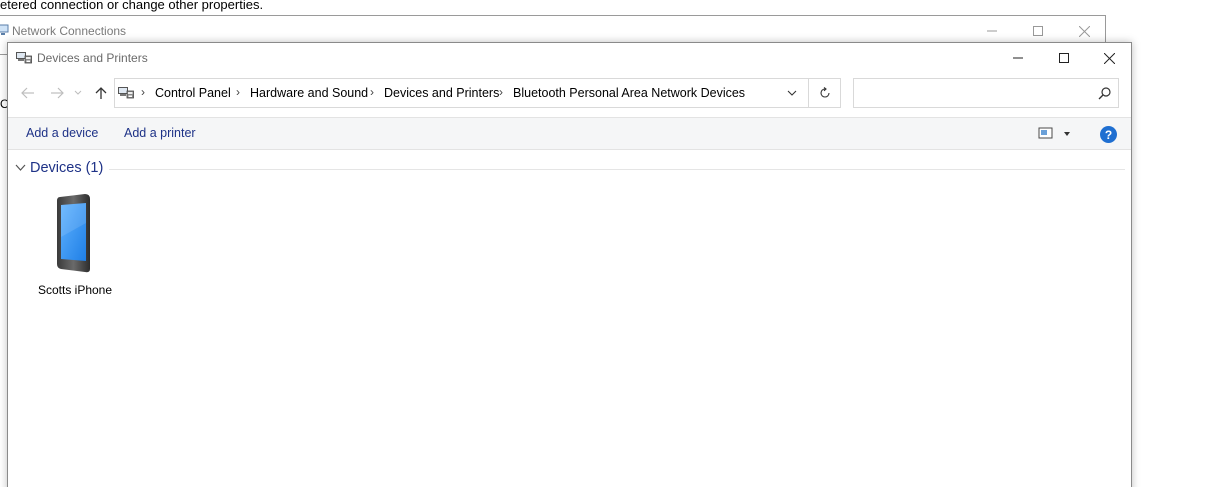 The width and height of the screenshot is (1209, 487). What do you see at coordinates (4, 29) in the screenshot?
I see `network-icon` at bounding box center [4, 29].